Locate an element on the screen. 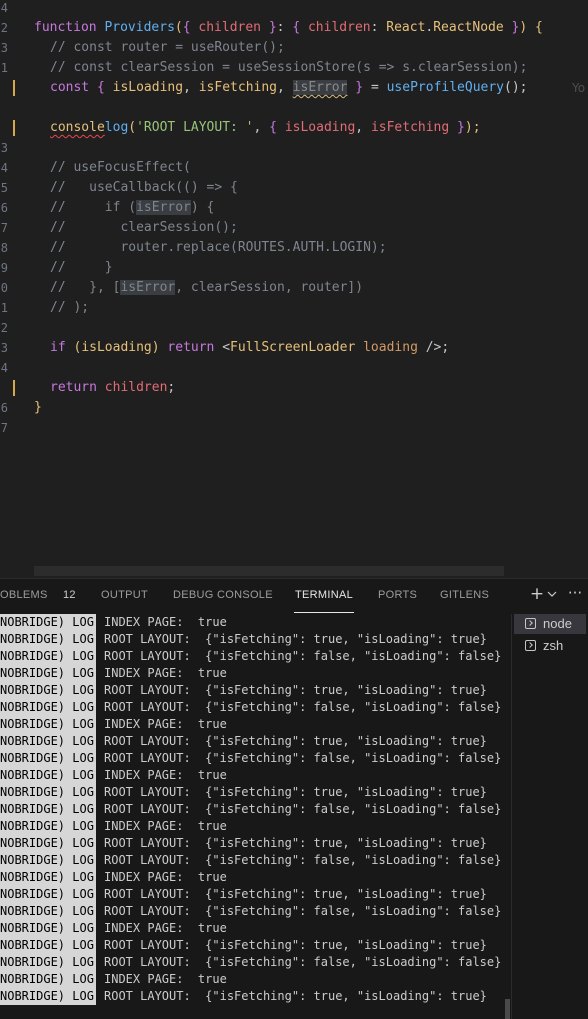  code-text: } is located at coordinates (38, 408).